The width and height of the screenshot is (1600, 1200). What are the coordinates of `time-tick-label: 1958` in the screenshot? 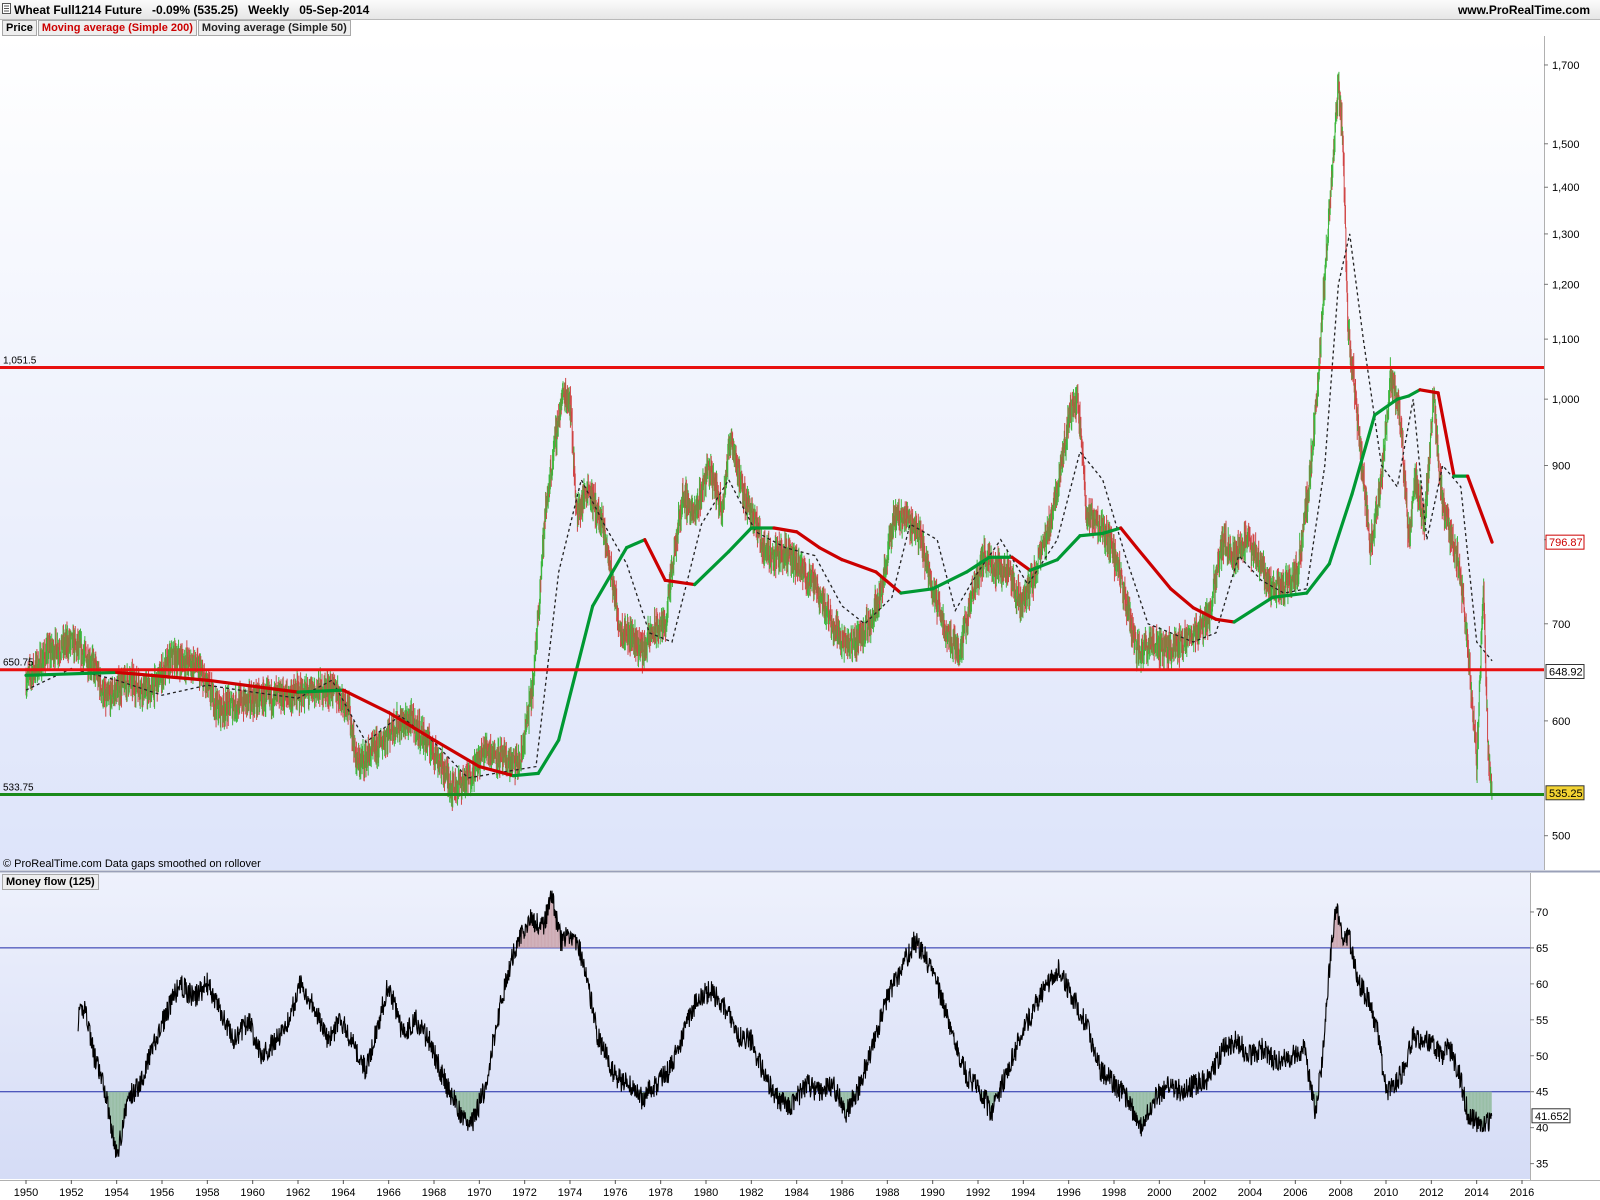 It's located at (207, 1193).